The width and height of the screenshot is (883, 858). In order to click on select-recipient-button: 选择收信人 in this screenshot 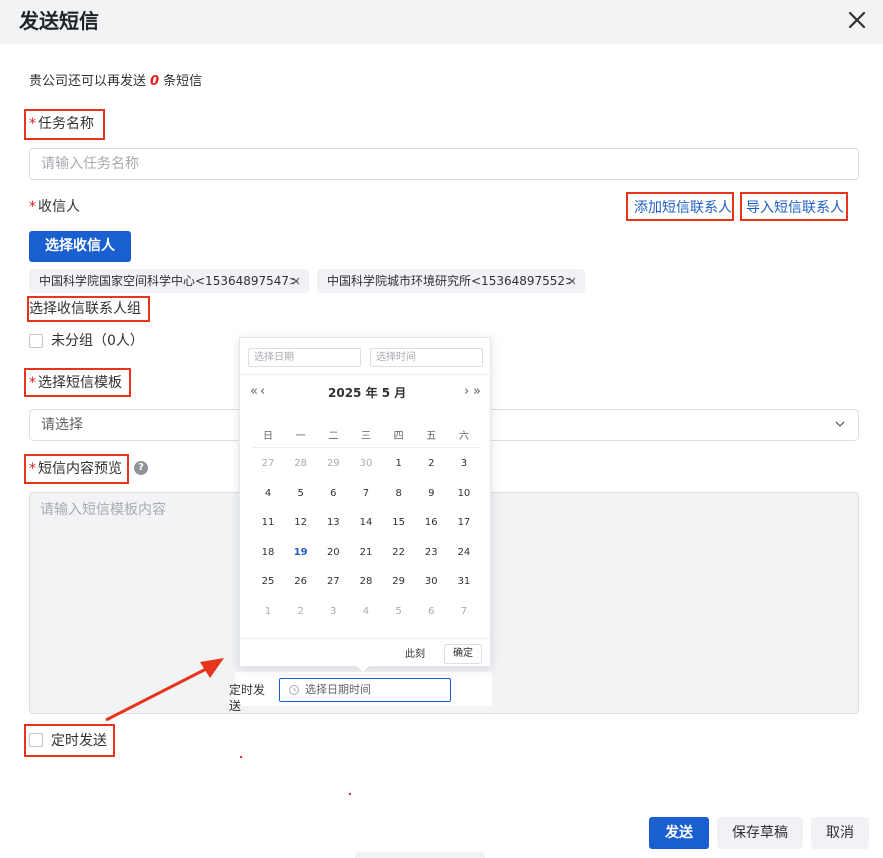, I will do `click(80, 246)`.